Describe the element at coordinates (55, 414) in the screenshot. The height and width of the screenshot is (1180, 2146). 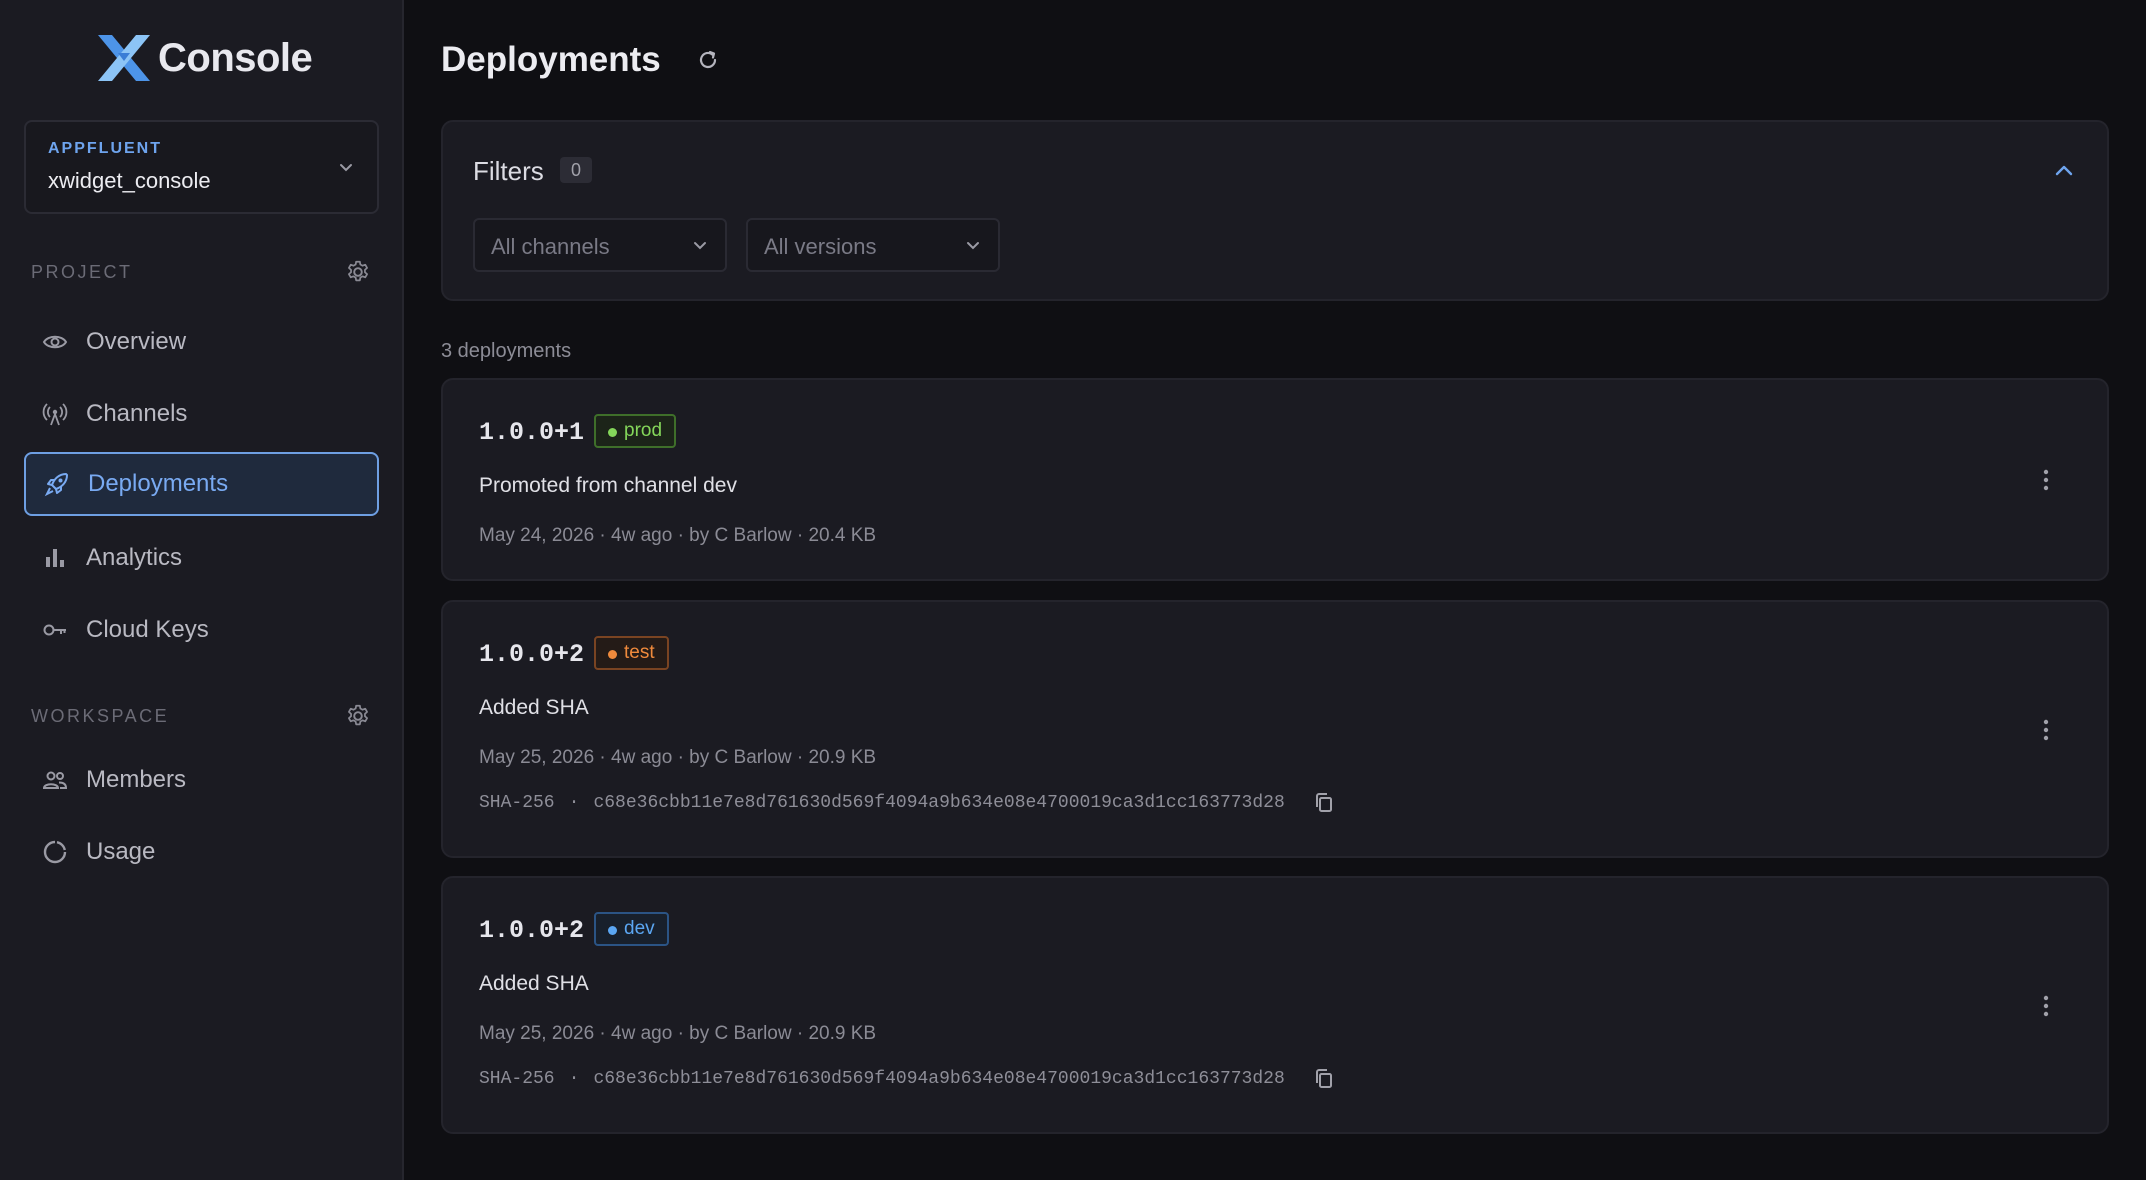
I see `broadcast-icon` at that location.